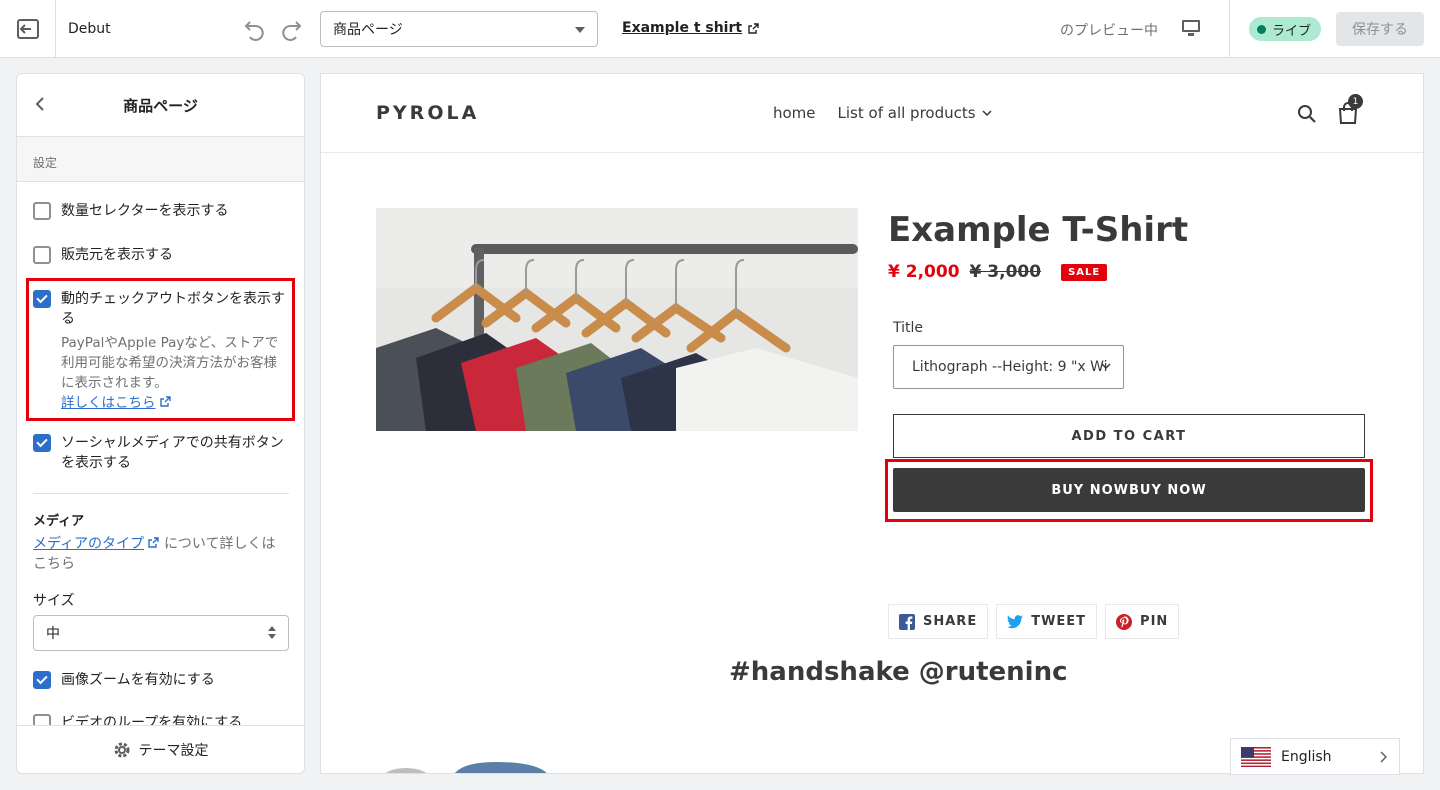 The image size is (1440, 790). I want to click on bottom-image-partial, so click(466, 766).